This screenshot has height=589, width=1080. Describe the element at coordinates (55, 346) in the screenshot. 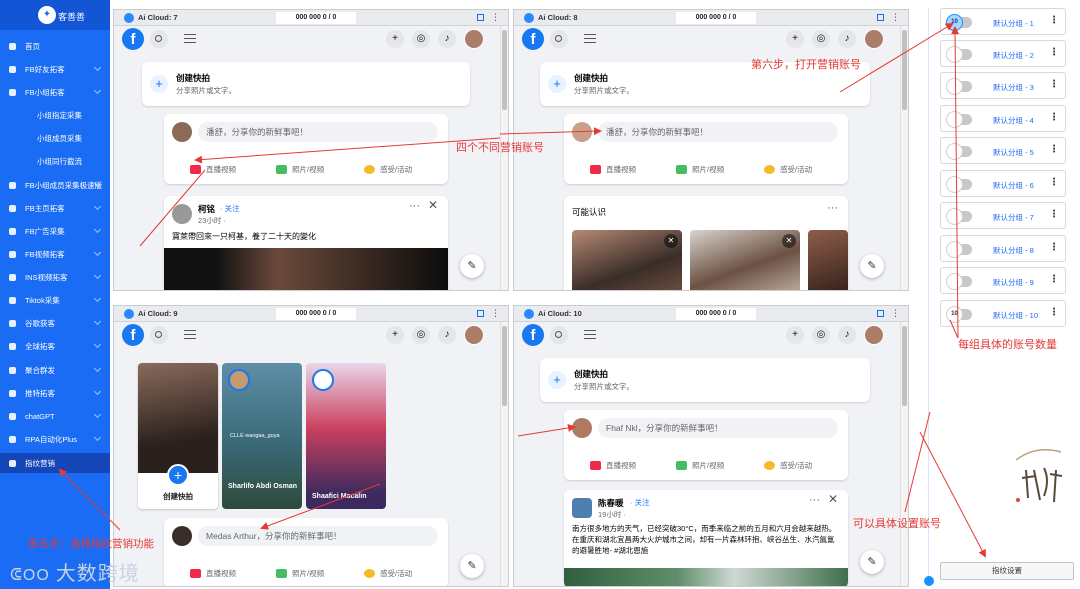

I see `sidebar-item: 全球拓客` at that location.